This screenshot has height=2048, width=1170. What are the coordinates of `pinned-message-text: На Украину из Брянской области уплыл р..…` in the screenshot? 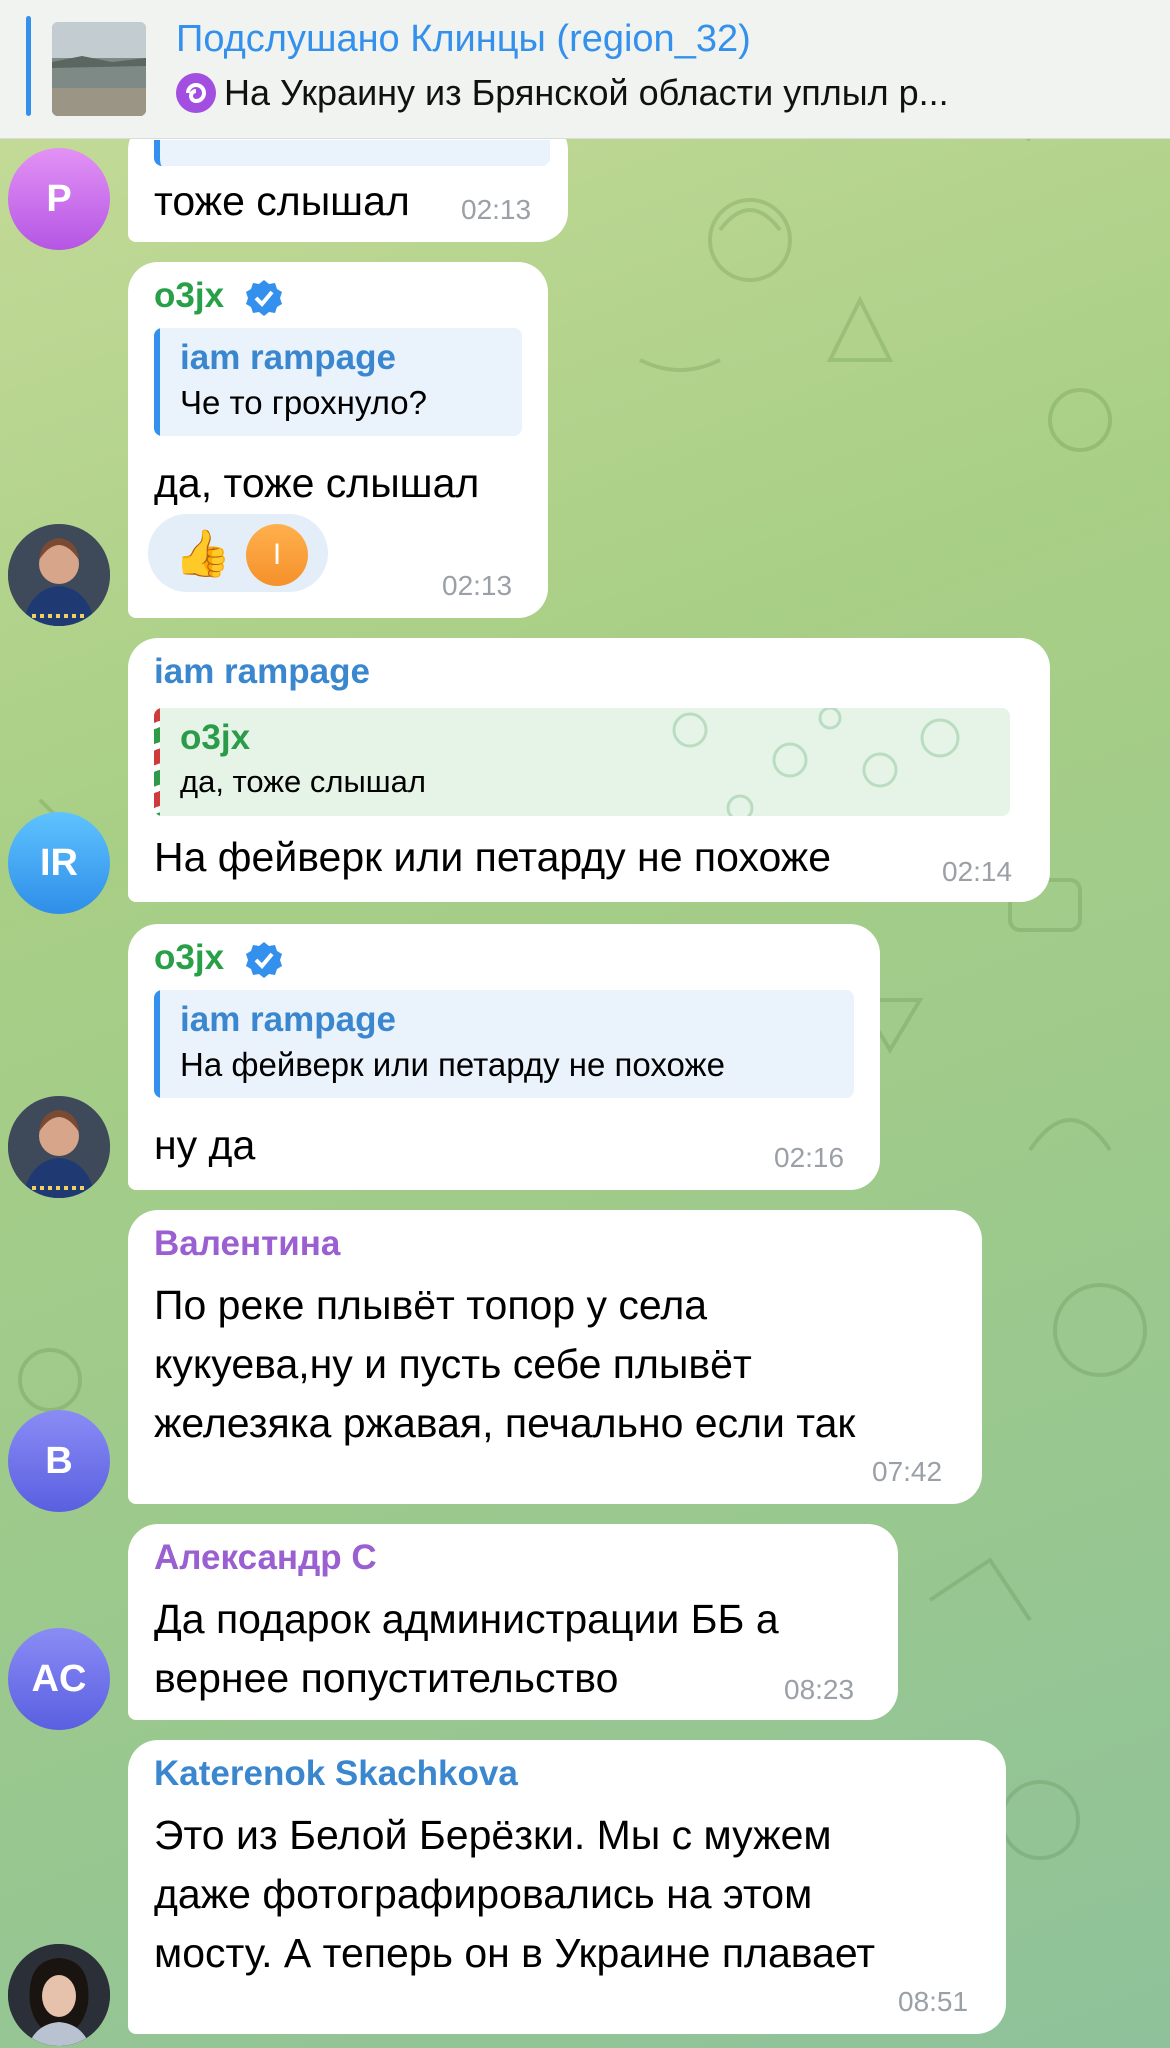 It's located at (586, 92).